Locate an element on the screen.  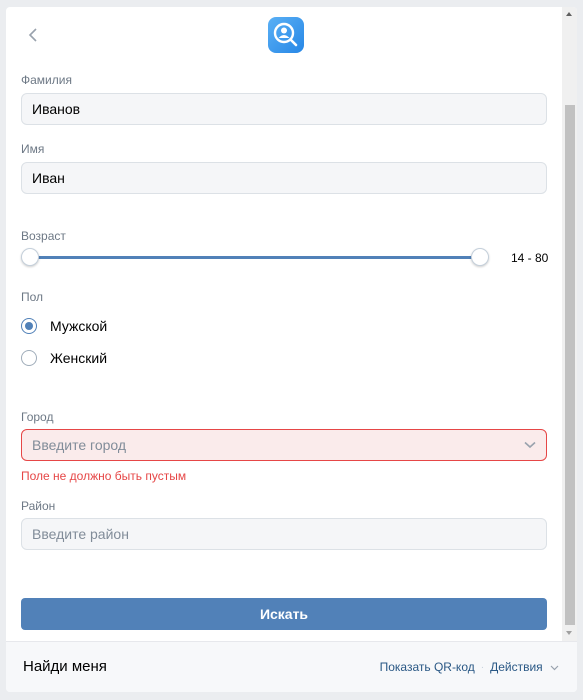
surname-label: Фамилия is located at coordinates (46, 80).